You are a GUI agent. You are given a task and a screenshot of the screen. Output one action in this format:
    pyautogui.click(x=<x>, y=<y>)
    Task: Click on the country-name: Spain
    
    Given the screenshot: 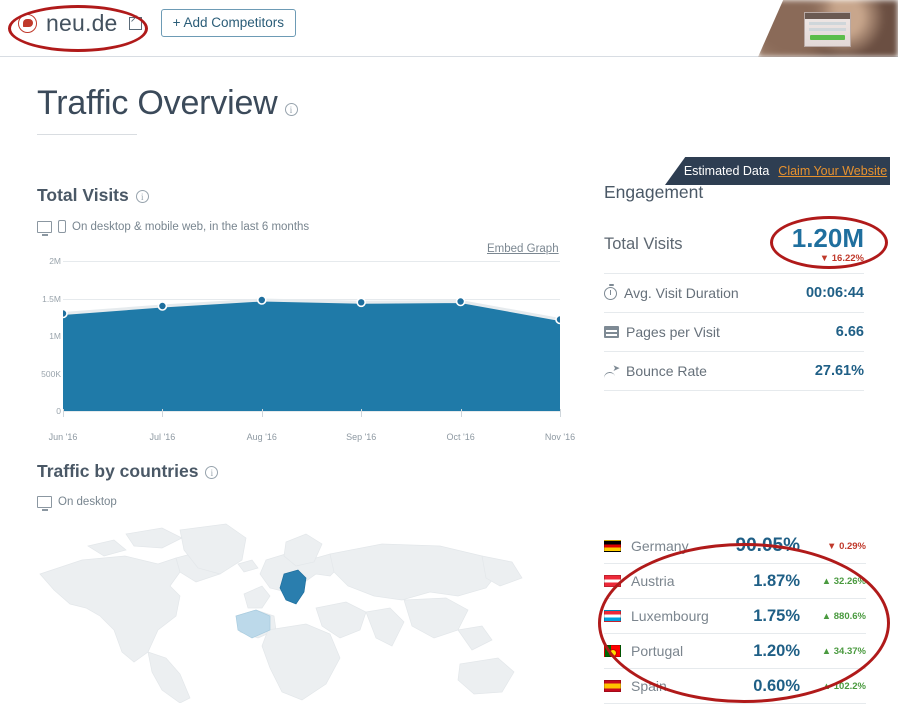 What is the action you would take?
    pyautogui.click(x=649, y=686)
    